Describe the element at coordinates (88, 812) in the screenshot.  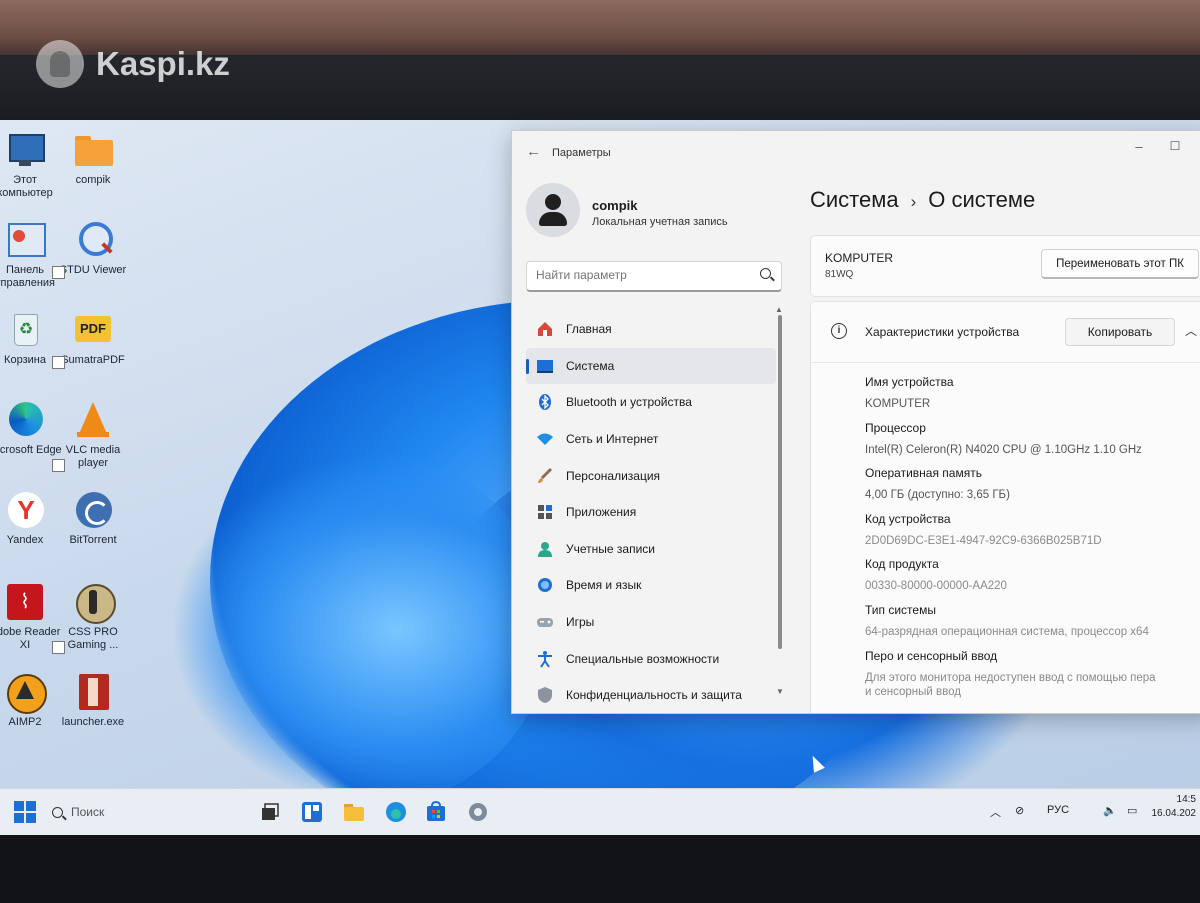
I see `taskbar-search-placeholder: Поиск` at that location.